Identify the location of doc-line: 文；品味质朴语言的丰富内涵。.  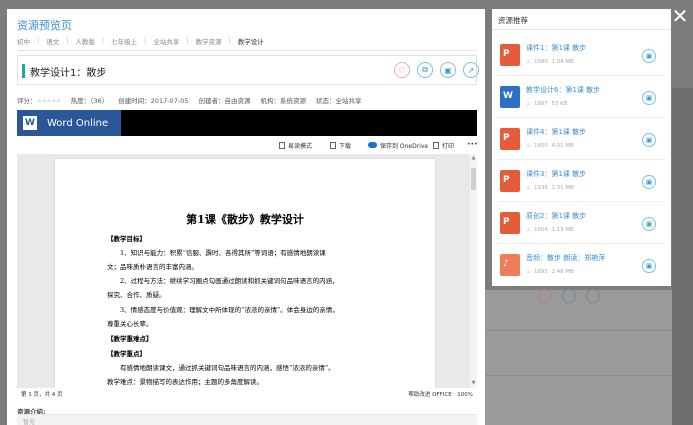
(152, 267).